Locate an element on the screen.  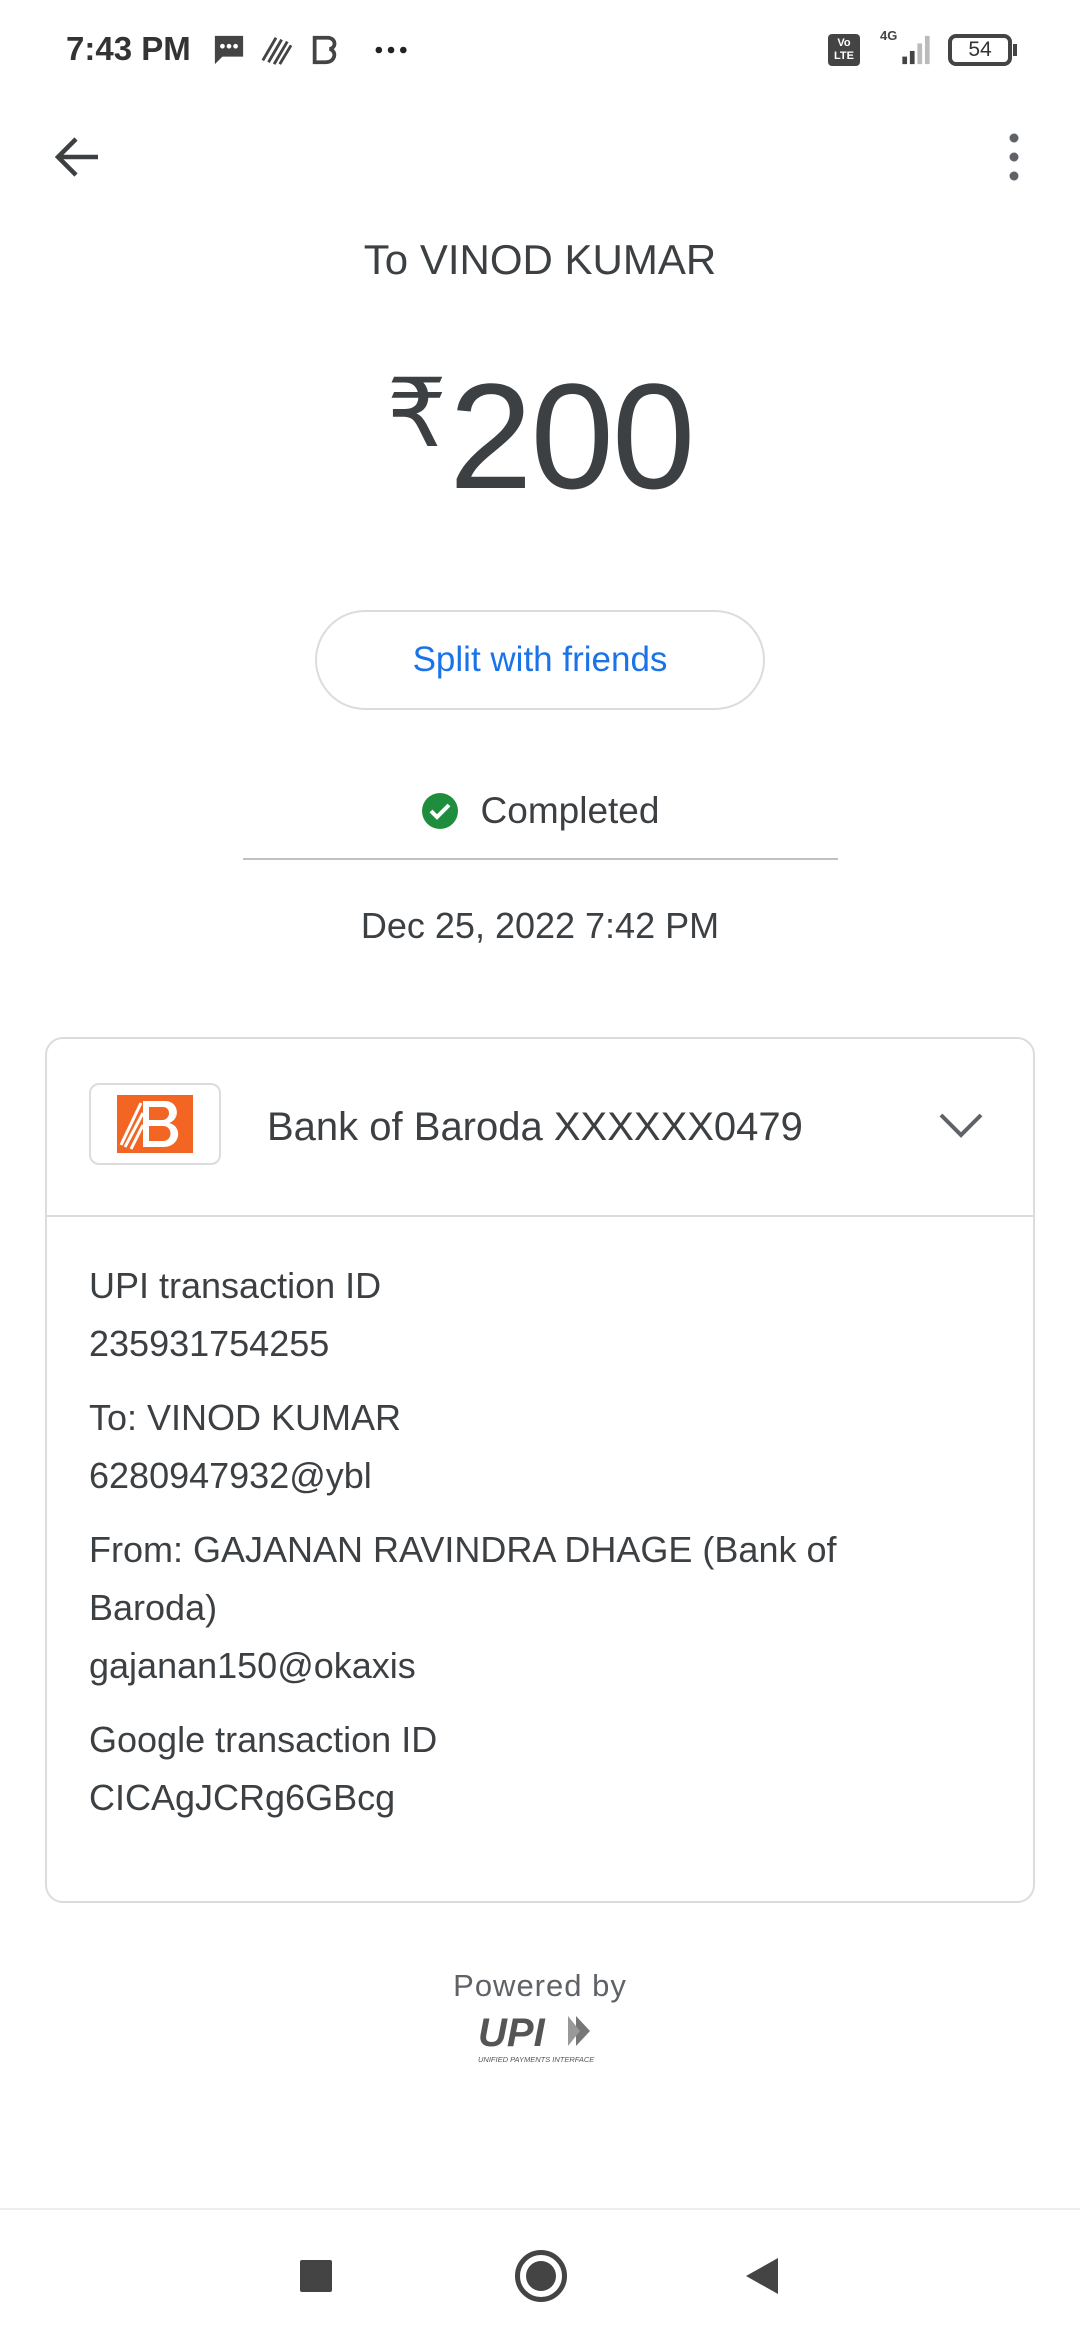
bank-account-name: Bank of Baroda XXXXXX0479 is located at coordinates (535, 1127).